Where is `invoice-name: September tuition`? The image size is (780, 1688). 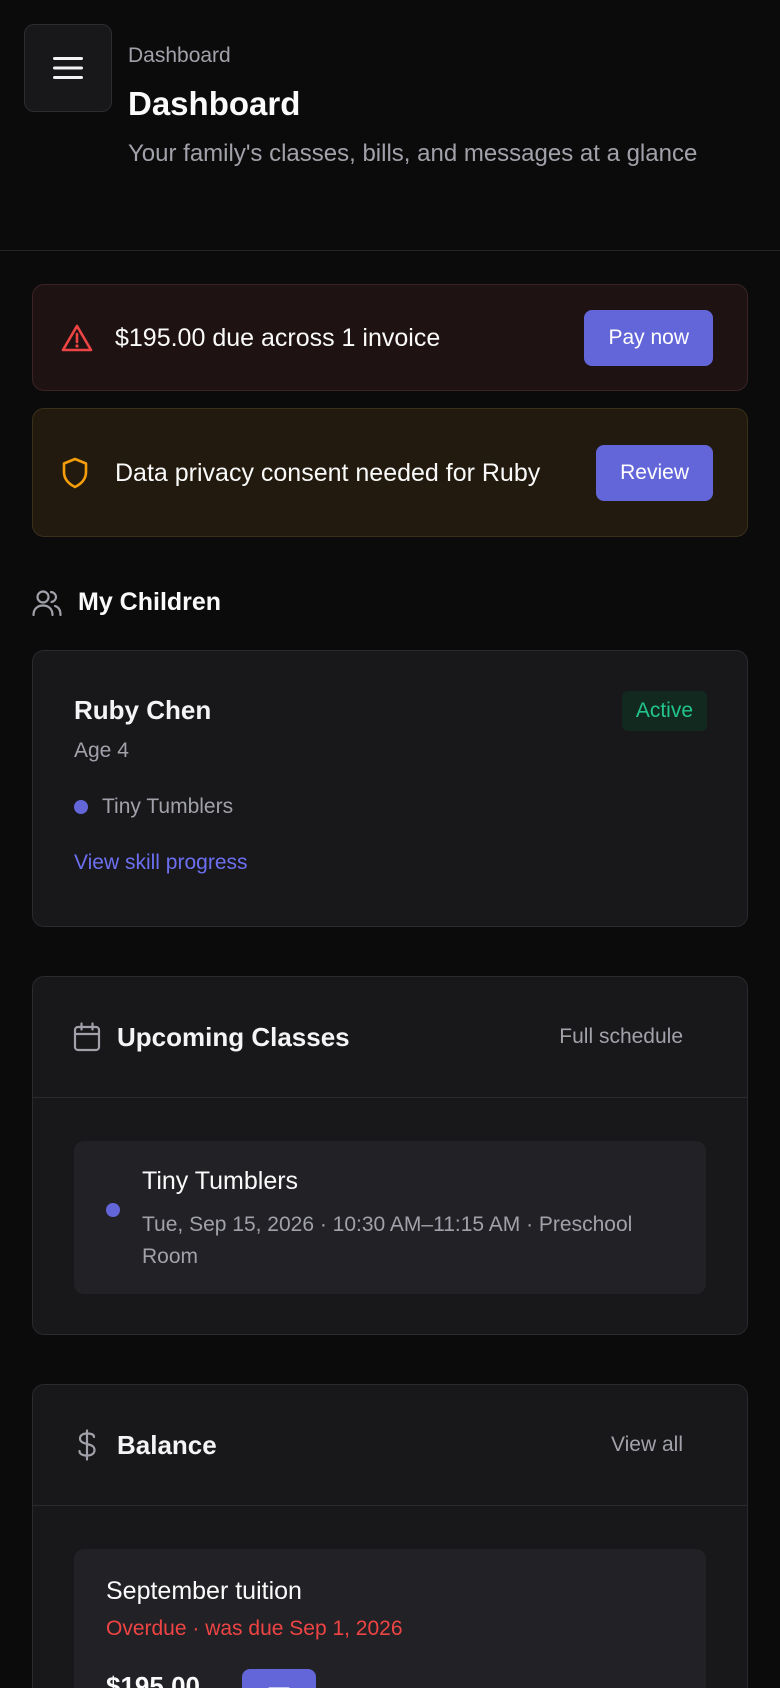
invoice-name: September tuition is located at coordinates (204, 1591).